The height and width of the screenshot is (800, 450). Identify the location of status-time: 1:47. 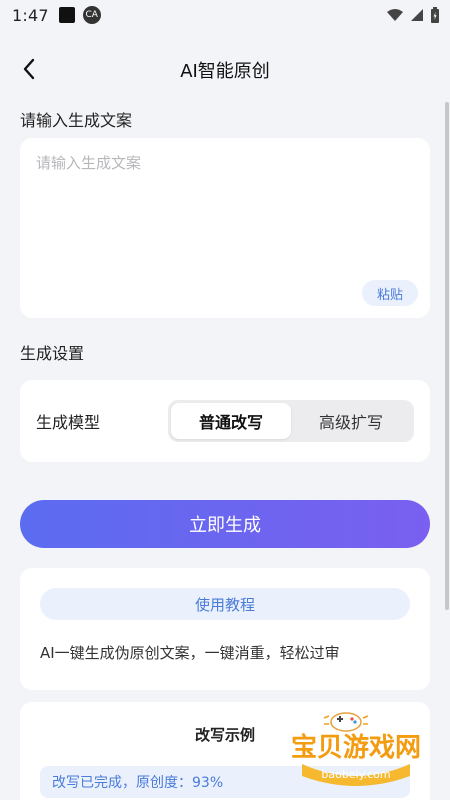
(30, 15).